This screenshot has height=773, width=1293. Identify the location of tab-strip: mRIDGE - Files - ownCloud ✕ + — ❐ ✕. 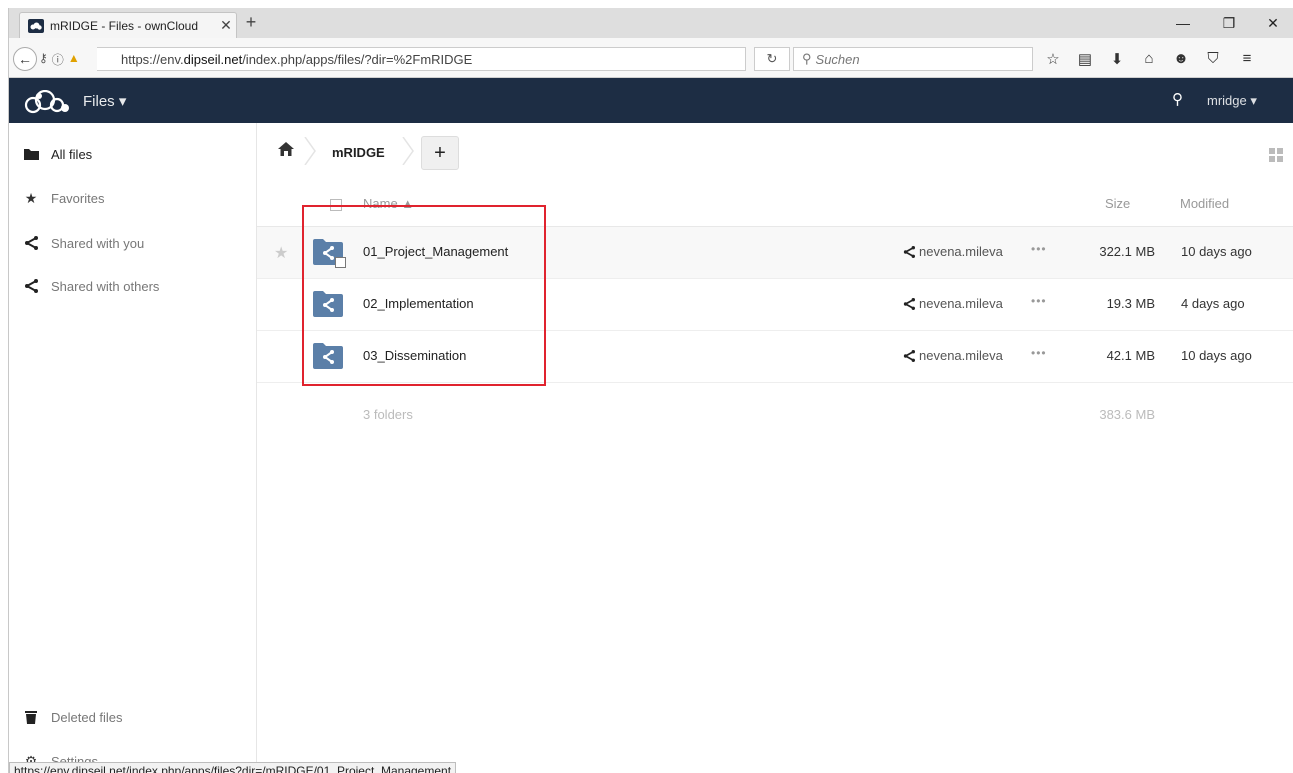
(651, 23).